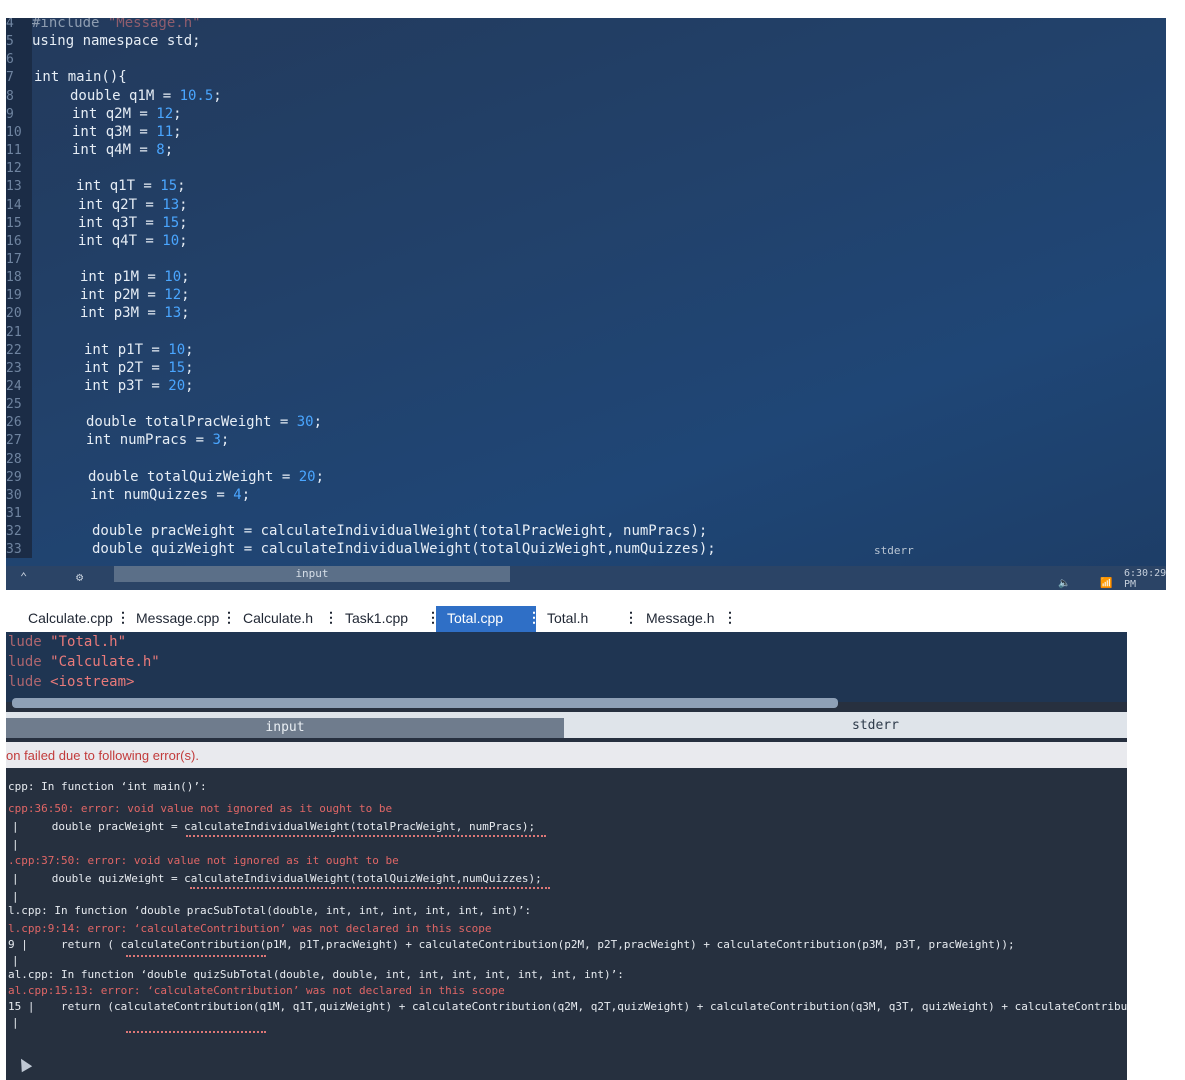 This screenshot has width=1185, height=1080. I want to click on line-number: 27, so click(14, 441).